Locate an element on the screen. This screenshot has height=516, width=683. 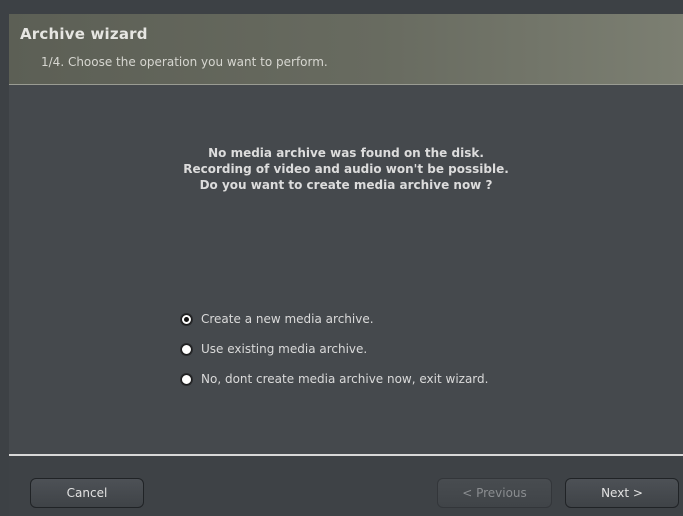
option-create-new-archive: Create a new media archive. is located at coordinates (277, 319).